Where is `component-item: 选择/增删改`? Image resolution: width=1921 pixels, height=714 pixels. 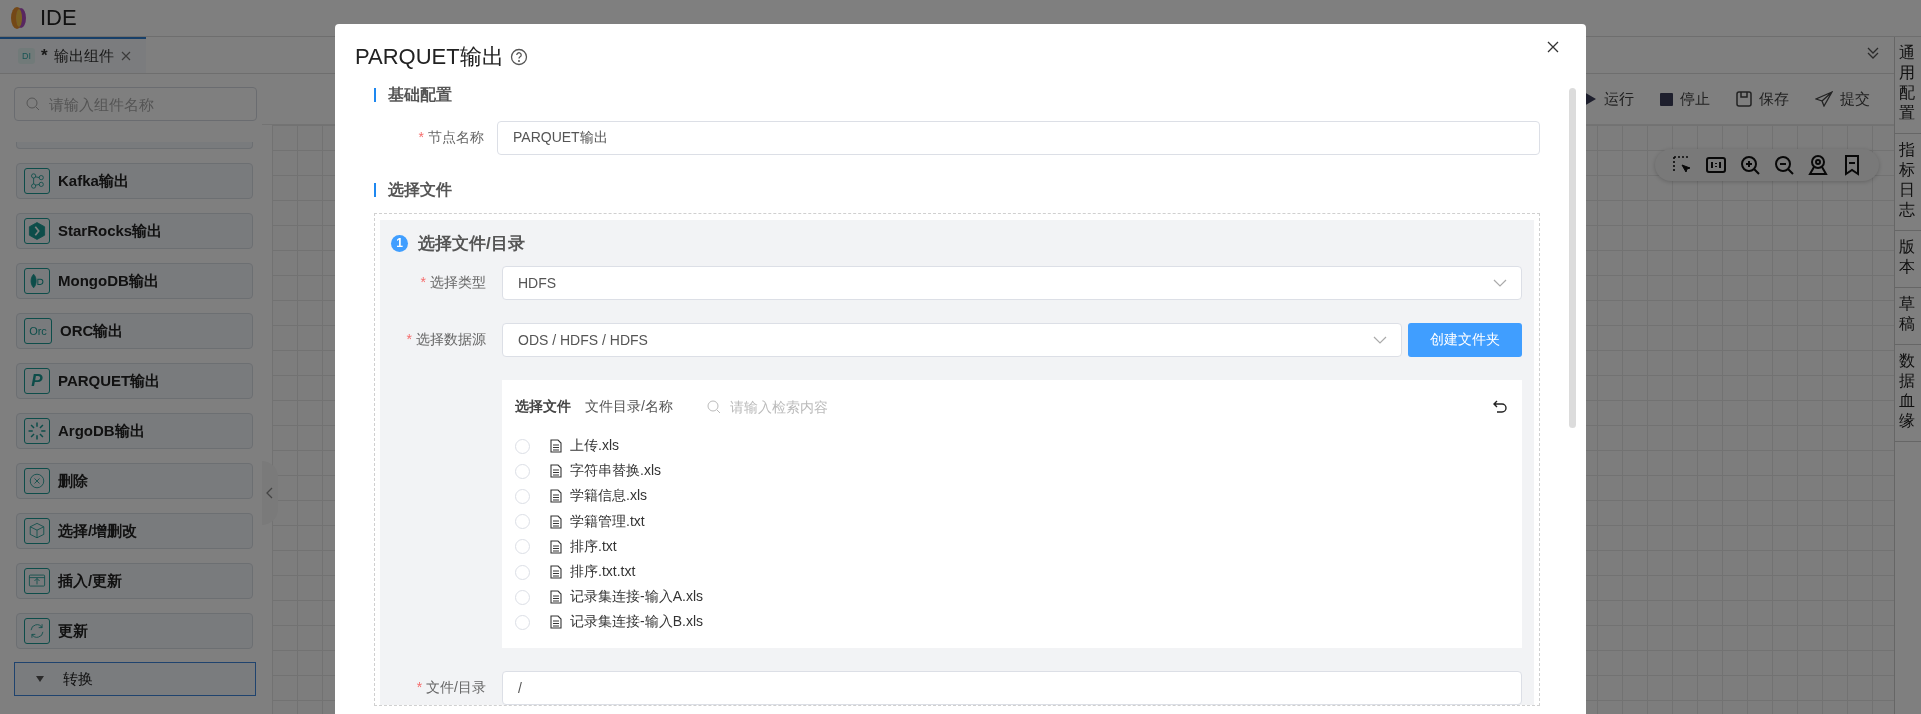 component-item: 选择/增删改 is located at coordinates (134, 531).